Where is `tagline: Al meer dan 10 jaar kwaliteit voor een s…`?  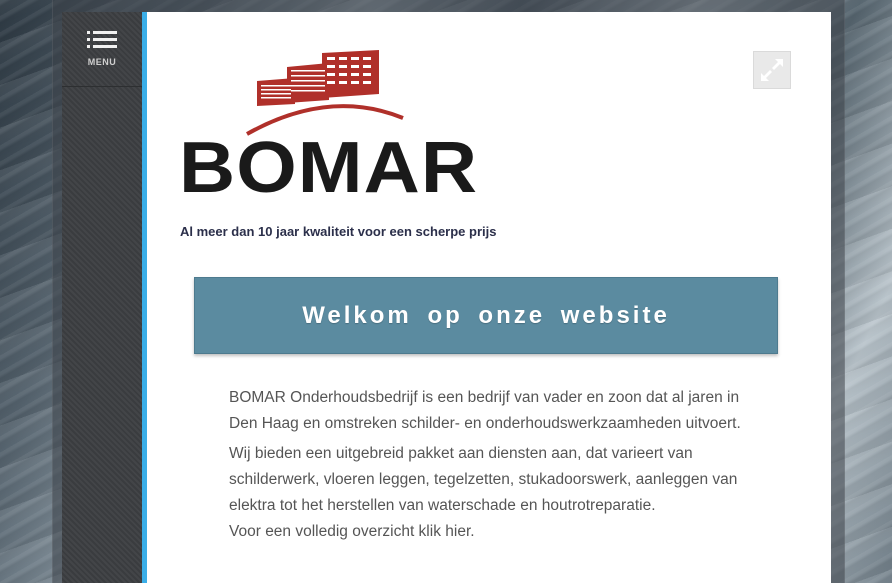 tagline: Al meer dan 10 jaar kwaliteit voor een s… is located at coordinates (338, 231).